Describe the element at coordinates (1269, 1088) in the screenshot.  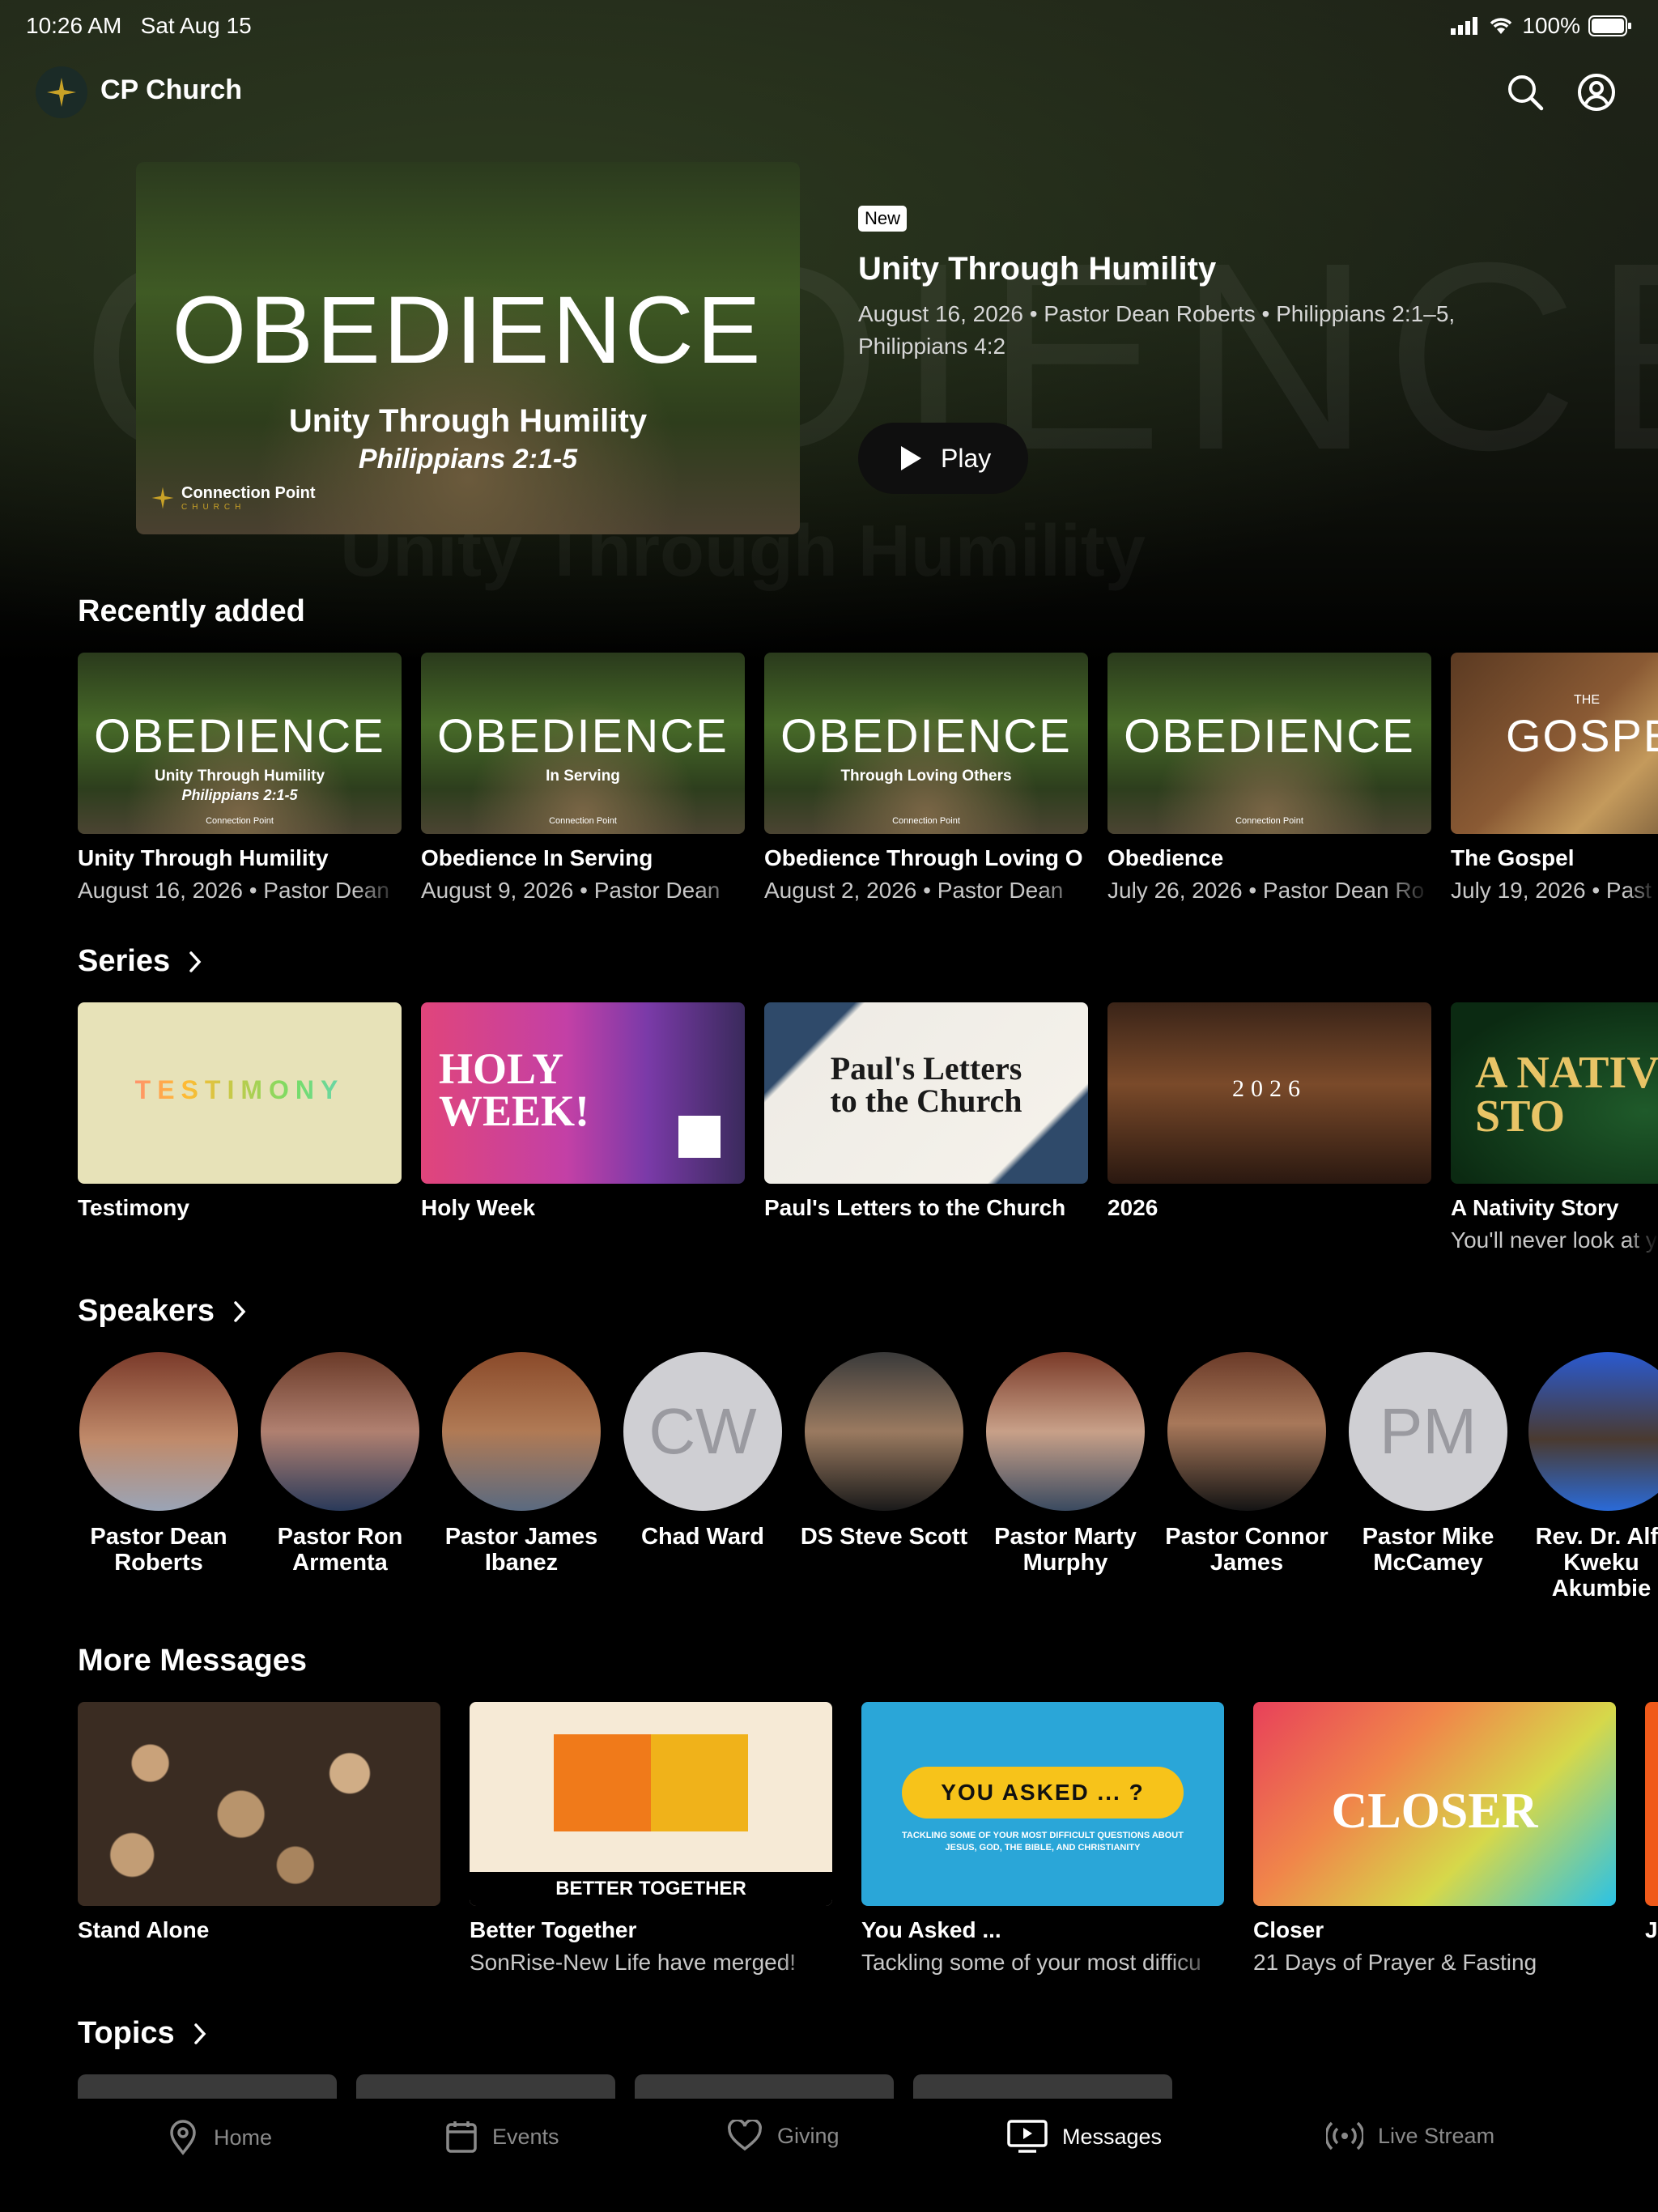
I see `thumbnail-text: 2026` at that location.